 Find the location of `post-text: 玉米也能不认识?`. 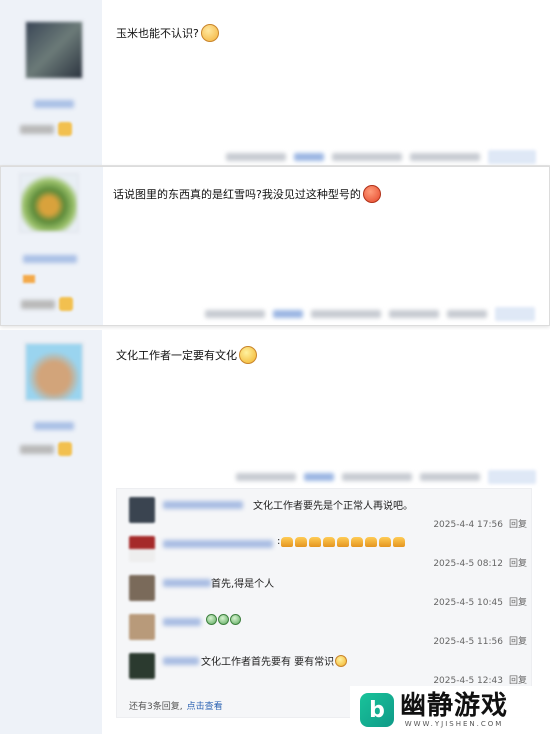

post-text: 玉米也能不认识? is located at coordinates (157, 33).